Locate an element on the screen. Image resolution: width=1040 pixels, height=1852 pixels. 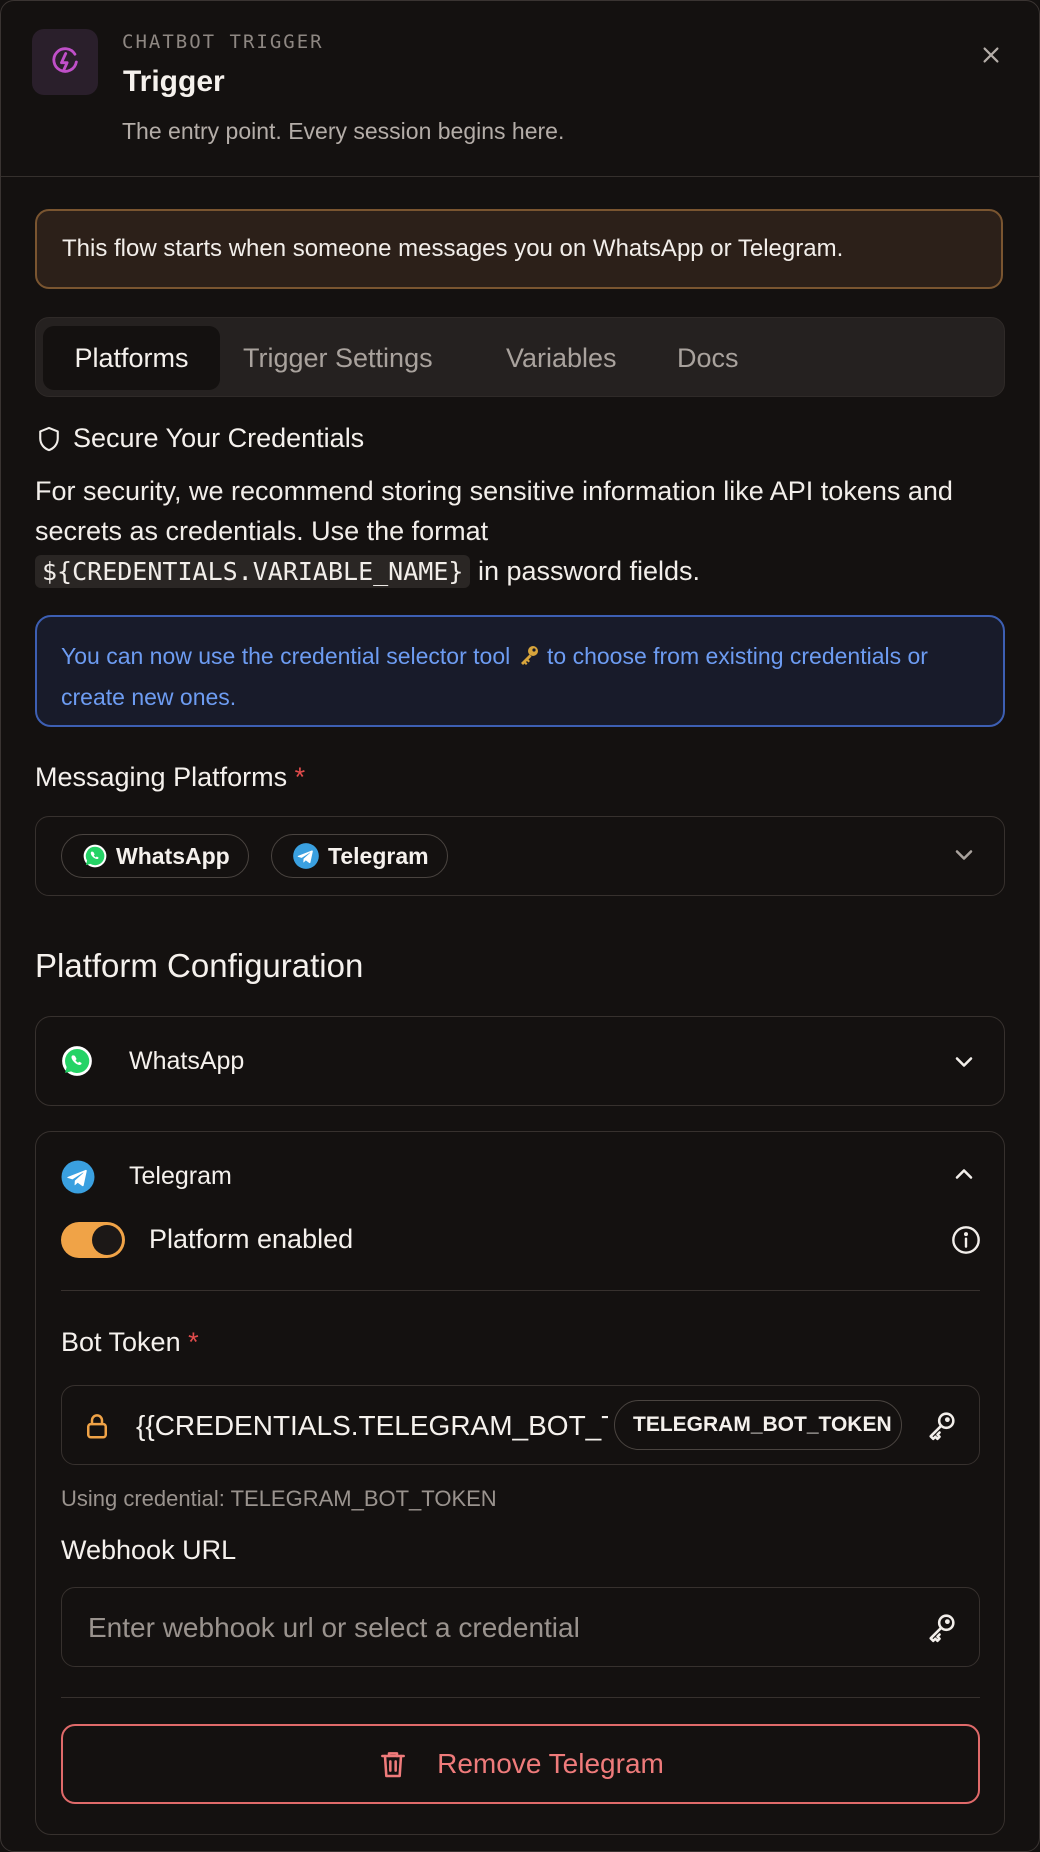
close-button is located at coordinates (991, 55).